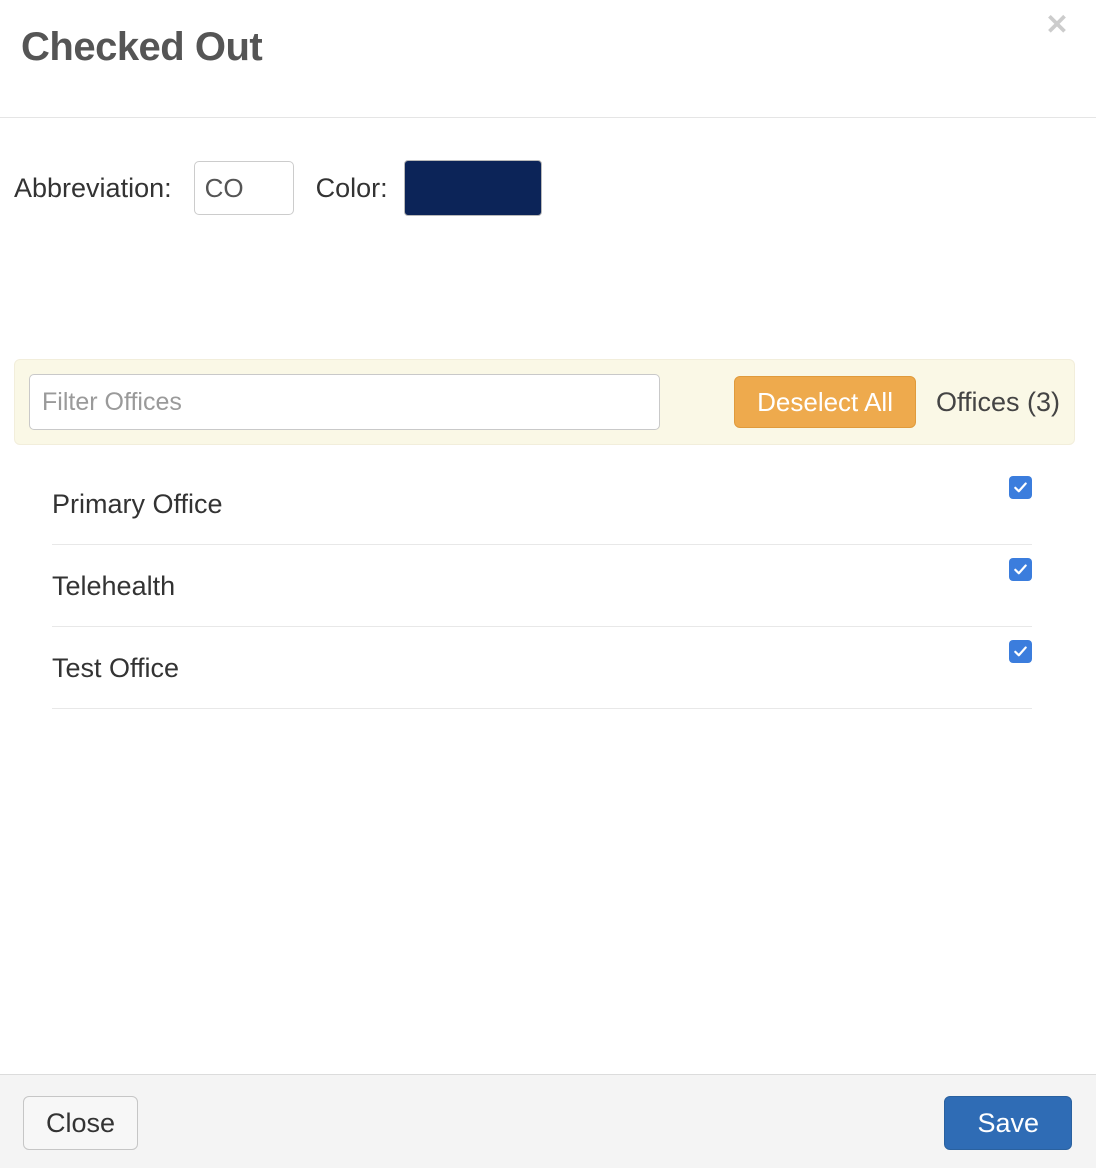 This screenshot has width=1096, height=1168. What do you see at coordinates (1008, 1123) in the screenshot?
I see `save-button: Save` at bounding box center [1008, 1123].